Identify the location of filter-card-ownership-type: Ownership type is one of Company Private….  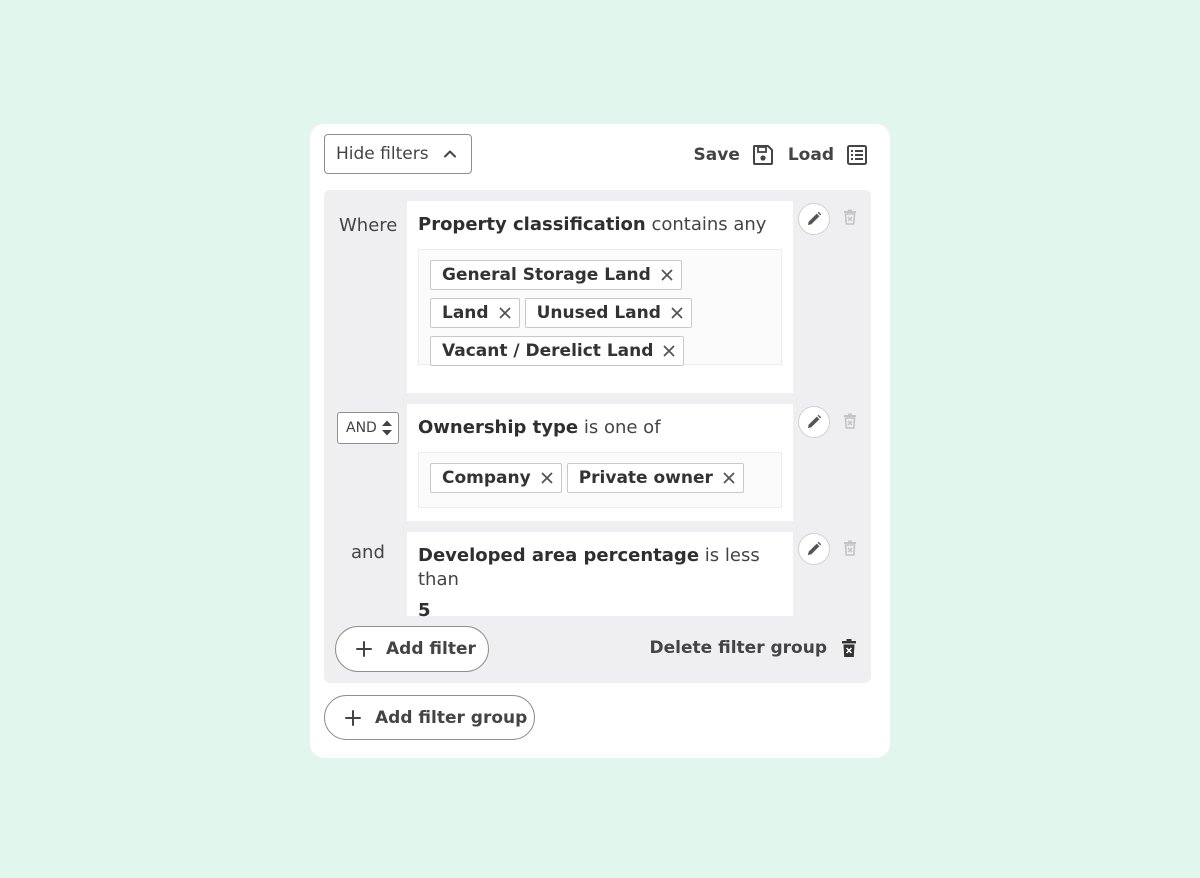
(600, 462).